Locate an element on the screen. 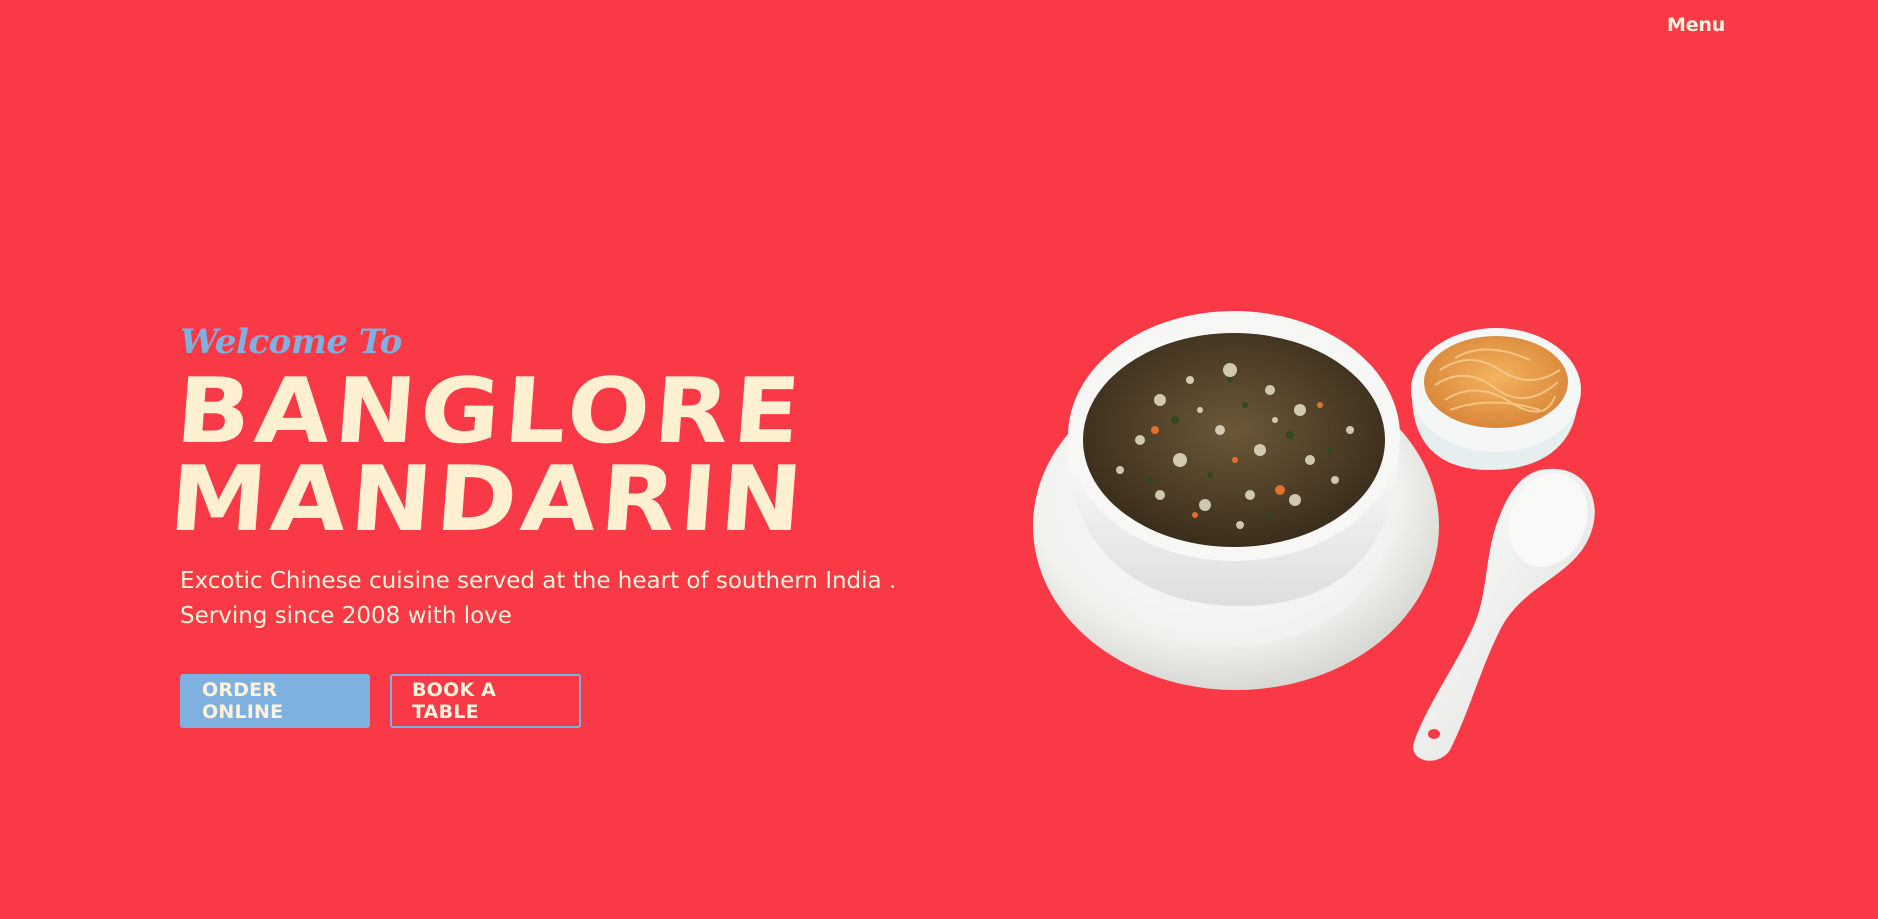 This screenshot has width=1878, height=919. tagline-line-2: Serving since 2008 with love is located at coordinates (346, 616).